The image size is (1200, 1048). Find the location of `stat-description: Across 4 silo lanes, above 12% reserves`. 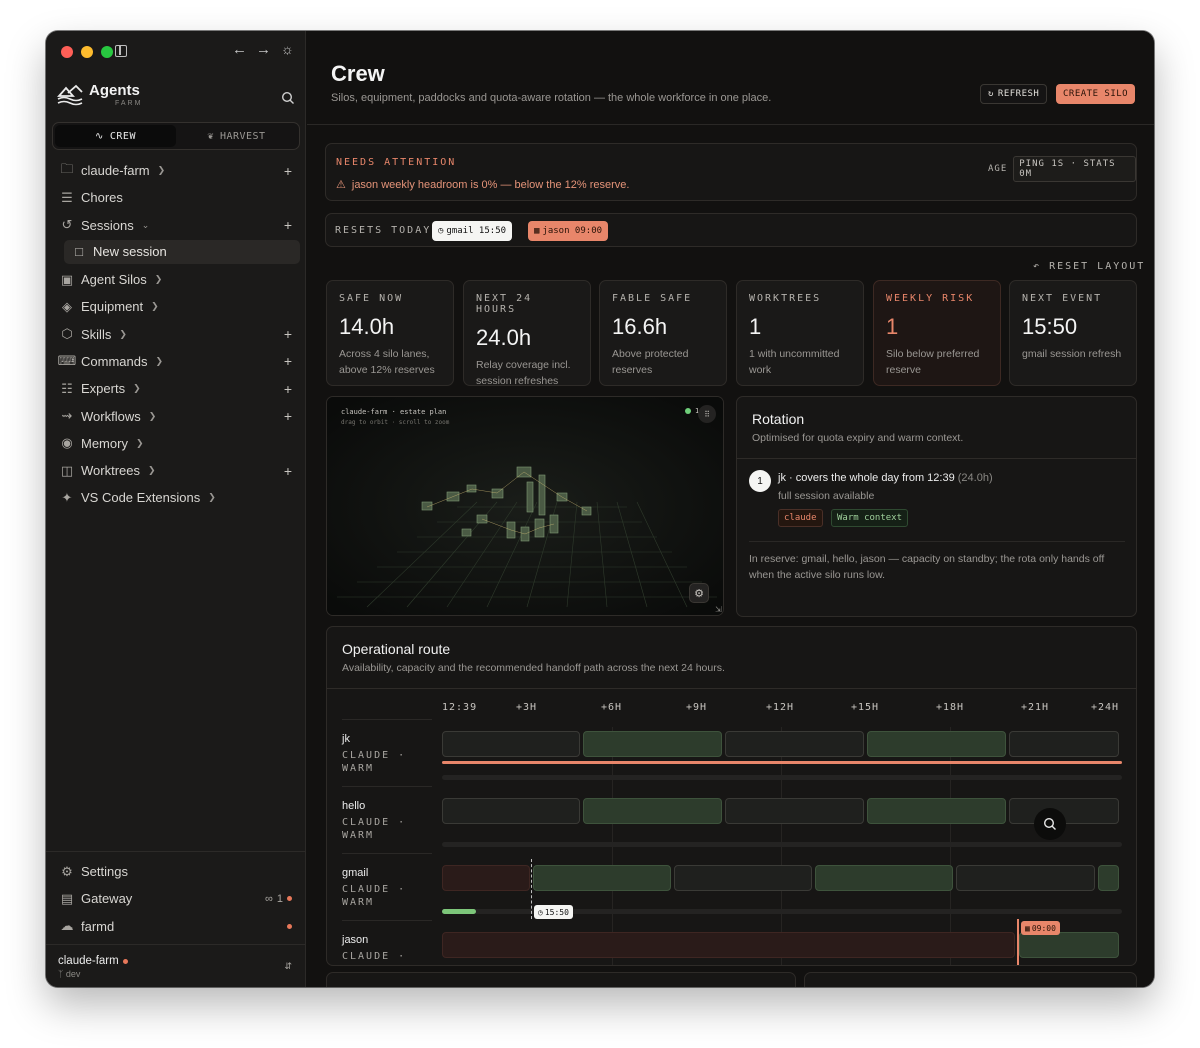

stat-description: Across 4 silo lanes, above 12% reserves is located at coordinates (387, 362).